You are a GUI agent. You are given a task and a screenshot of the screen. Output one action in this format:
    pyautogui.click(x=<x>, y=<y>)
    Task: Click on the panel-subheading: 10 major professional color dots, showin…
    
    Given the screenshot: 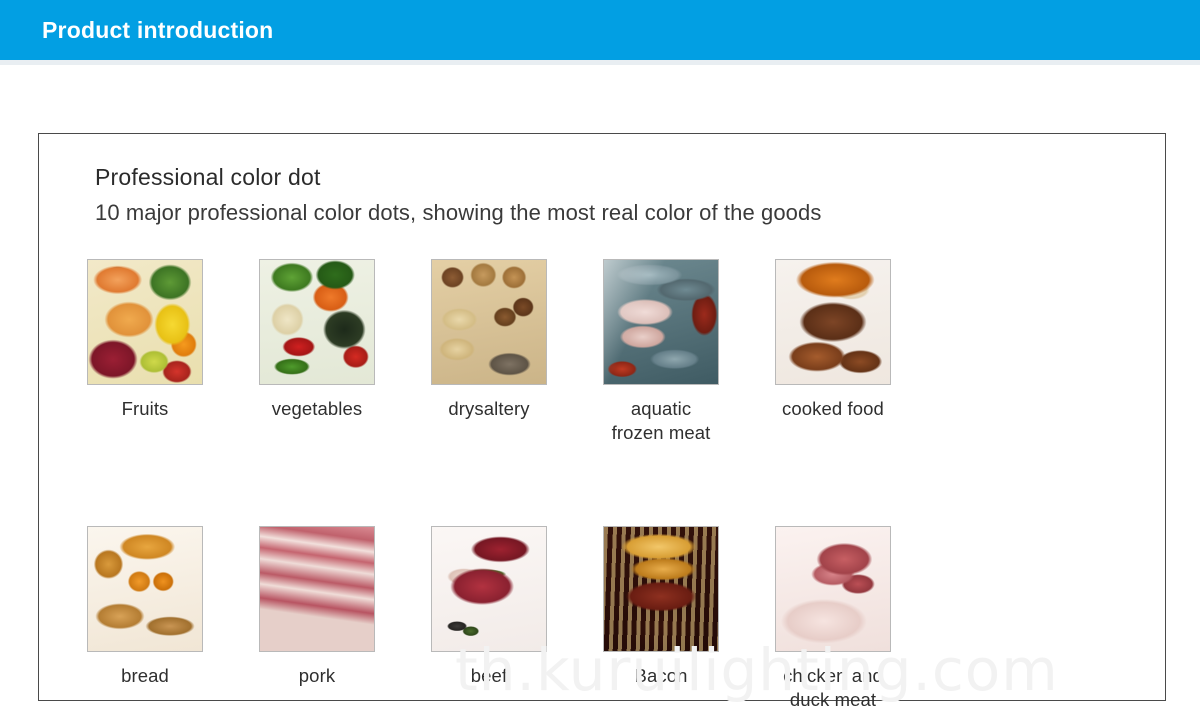 What is the action you would take?
    pyautogui.click(x=458, y=212)
    